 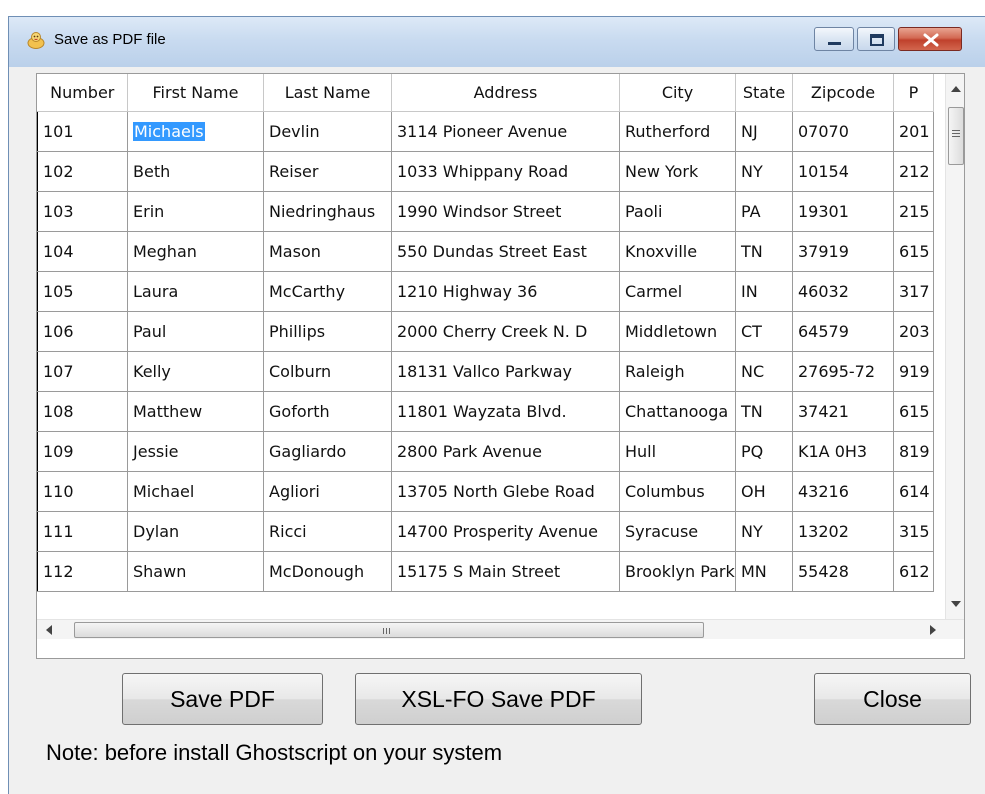 I want to click on cell-state: NY, so click(x=764, y=171).